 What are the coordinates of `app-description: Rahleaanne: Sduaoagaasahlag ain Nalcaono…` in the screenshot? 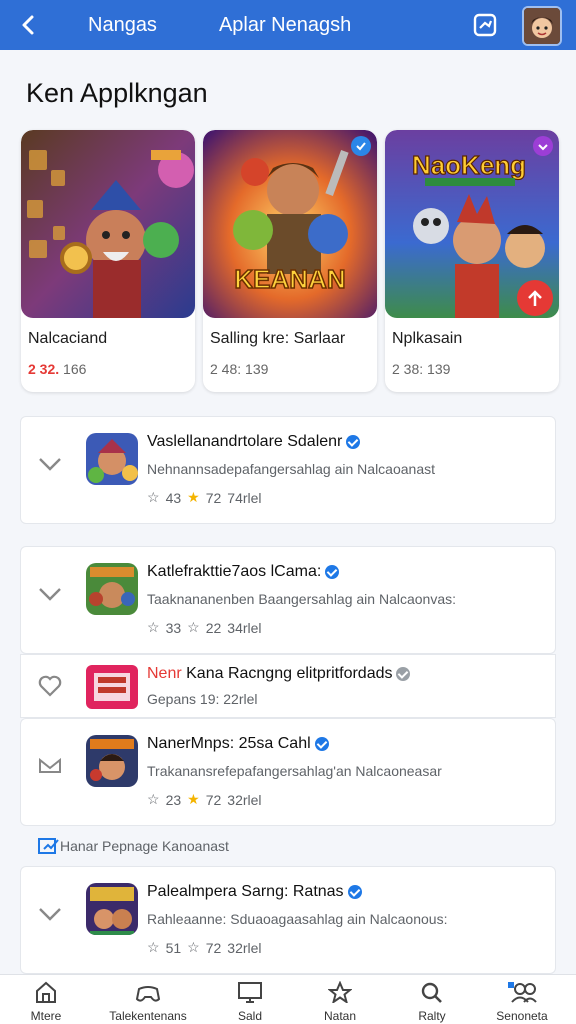 It's located at (297, 919).